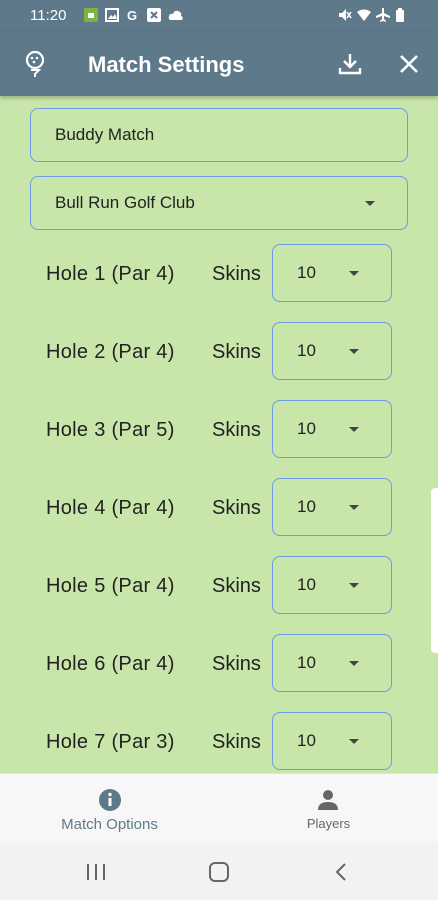  What do you see at coordinates (35, 64) in the screenshot?
I see `golf-tee-icon` at bounding box center [35, 64].